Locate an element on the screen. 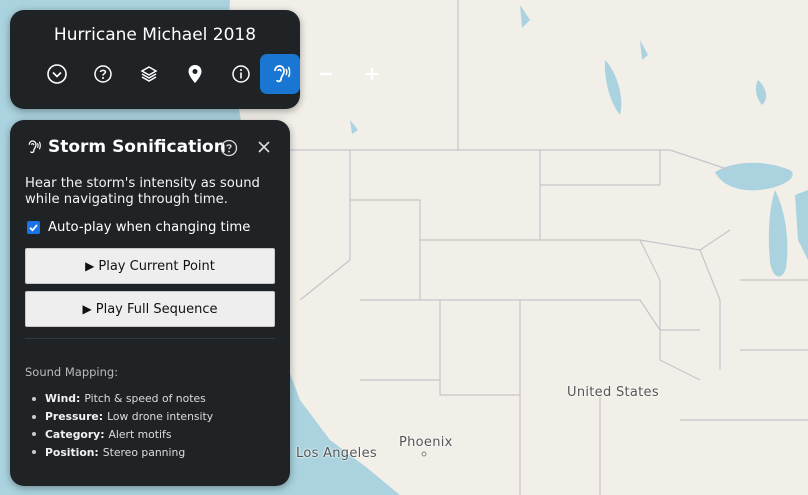  panel-close-button is located at coordinates (264, 148).